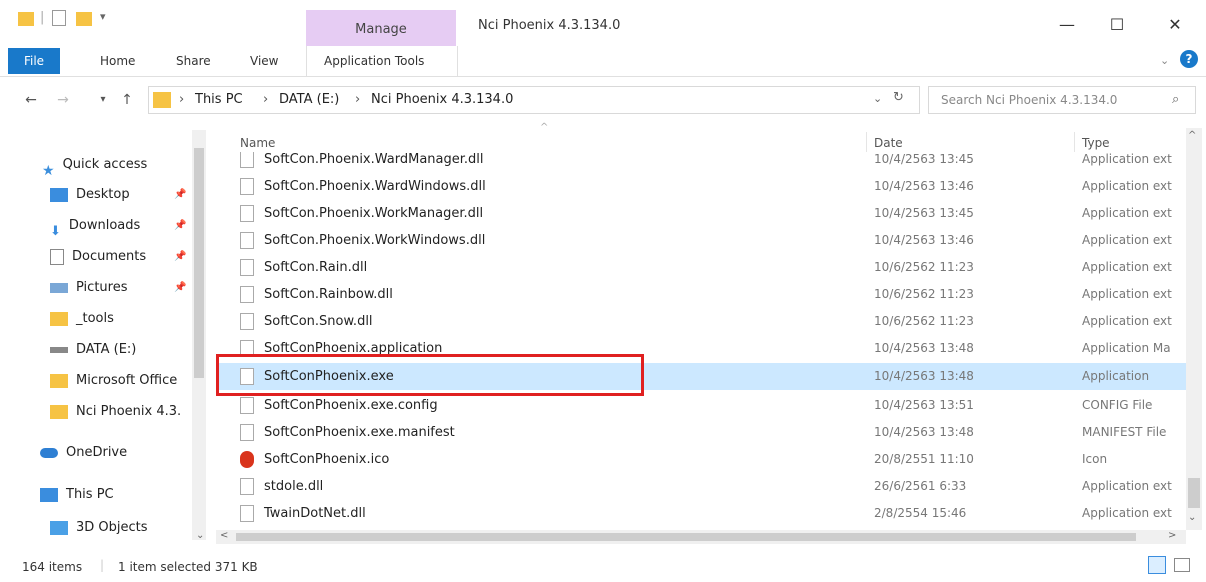  I want to click on nav-label: Pictures, so click(102, 287).